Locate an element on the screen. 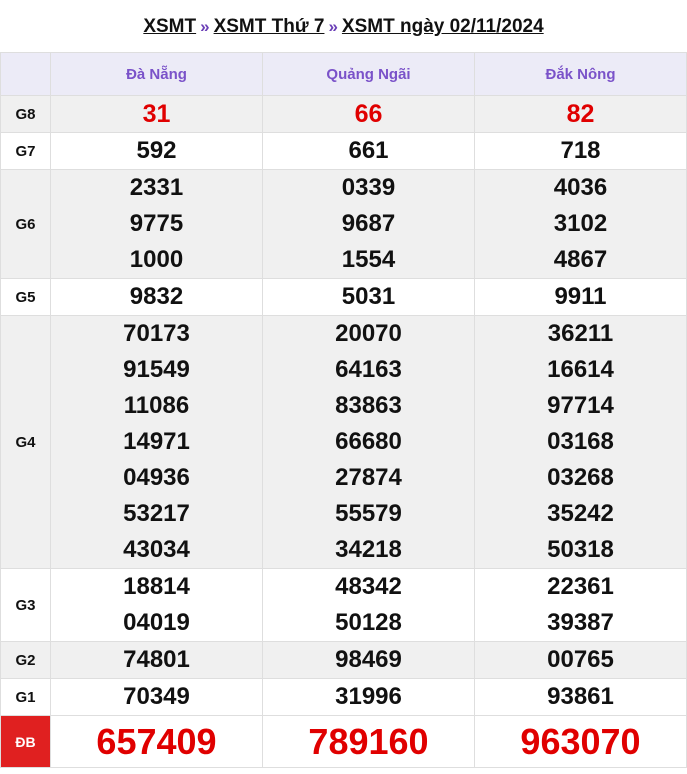 The image size is (687, 774). result-number: 53217 is located at coordinates (156, 513).